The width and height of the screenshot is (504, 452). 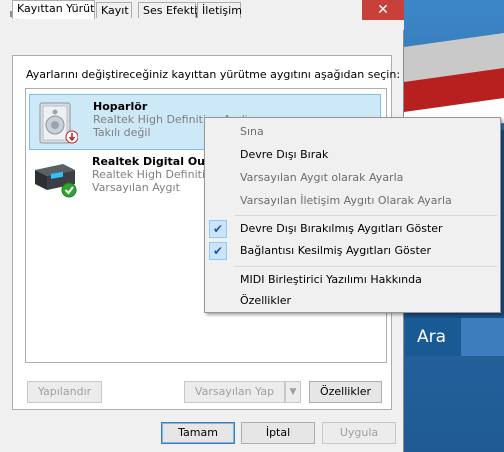 I want to click on digital-output-icon, so click(x=56, y=181).